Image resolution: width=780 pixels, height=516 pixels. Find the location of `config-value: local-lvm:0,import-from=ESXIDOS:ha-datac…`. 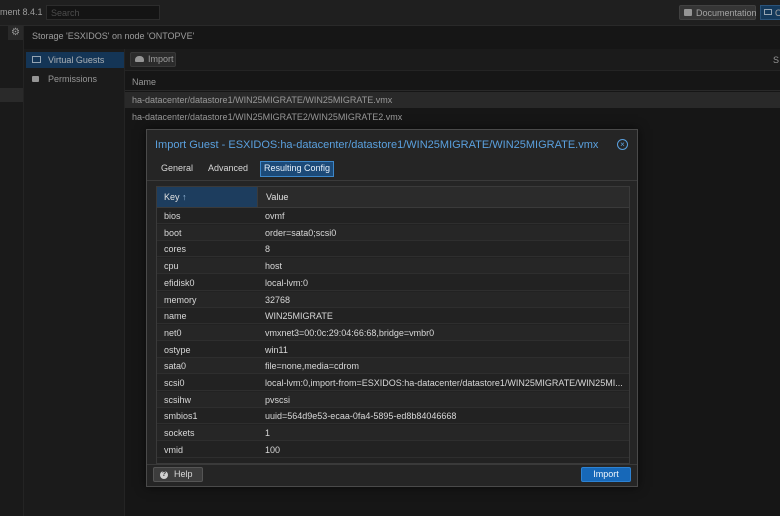

config-value: local-lvm:0,import-from=ESXIDOS:ha-datac… is located at coordinates (444, 383).